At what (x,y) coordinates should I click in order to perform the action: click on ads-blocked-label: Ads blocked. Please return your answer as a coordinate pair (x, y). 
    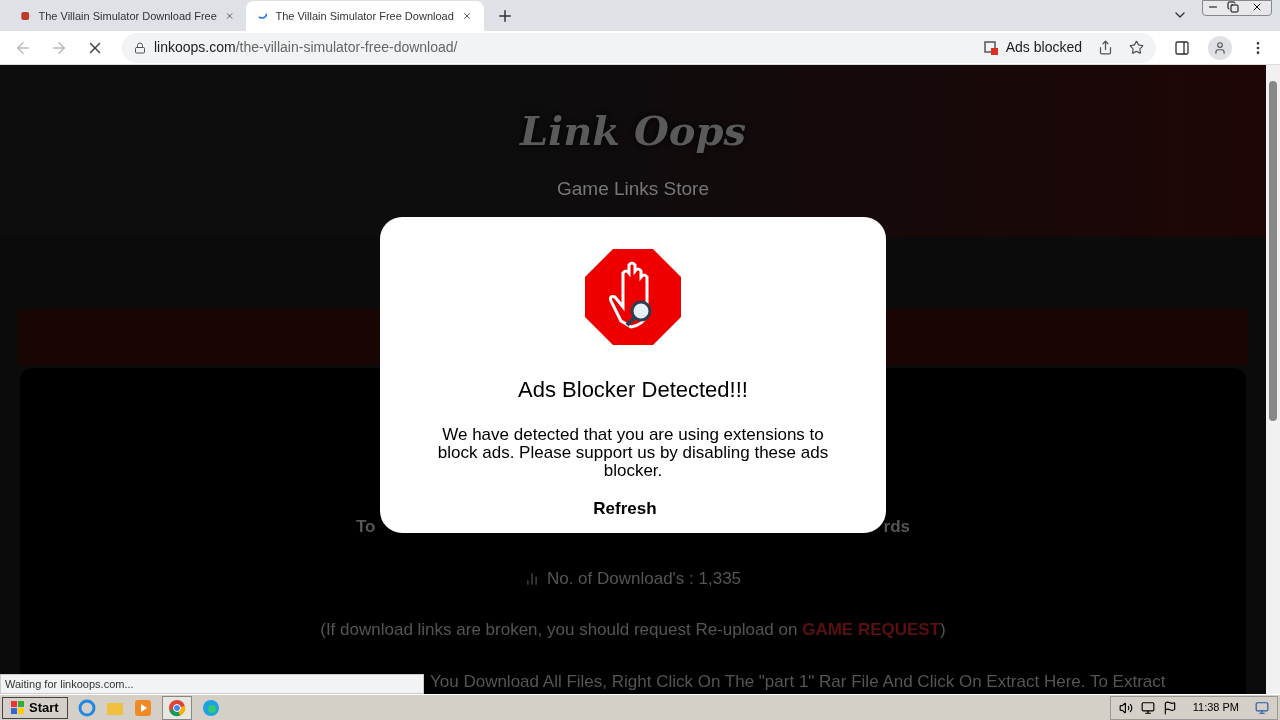
    Looking at the image, I should click on (1043, 48).